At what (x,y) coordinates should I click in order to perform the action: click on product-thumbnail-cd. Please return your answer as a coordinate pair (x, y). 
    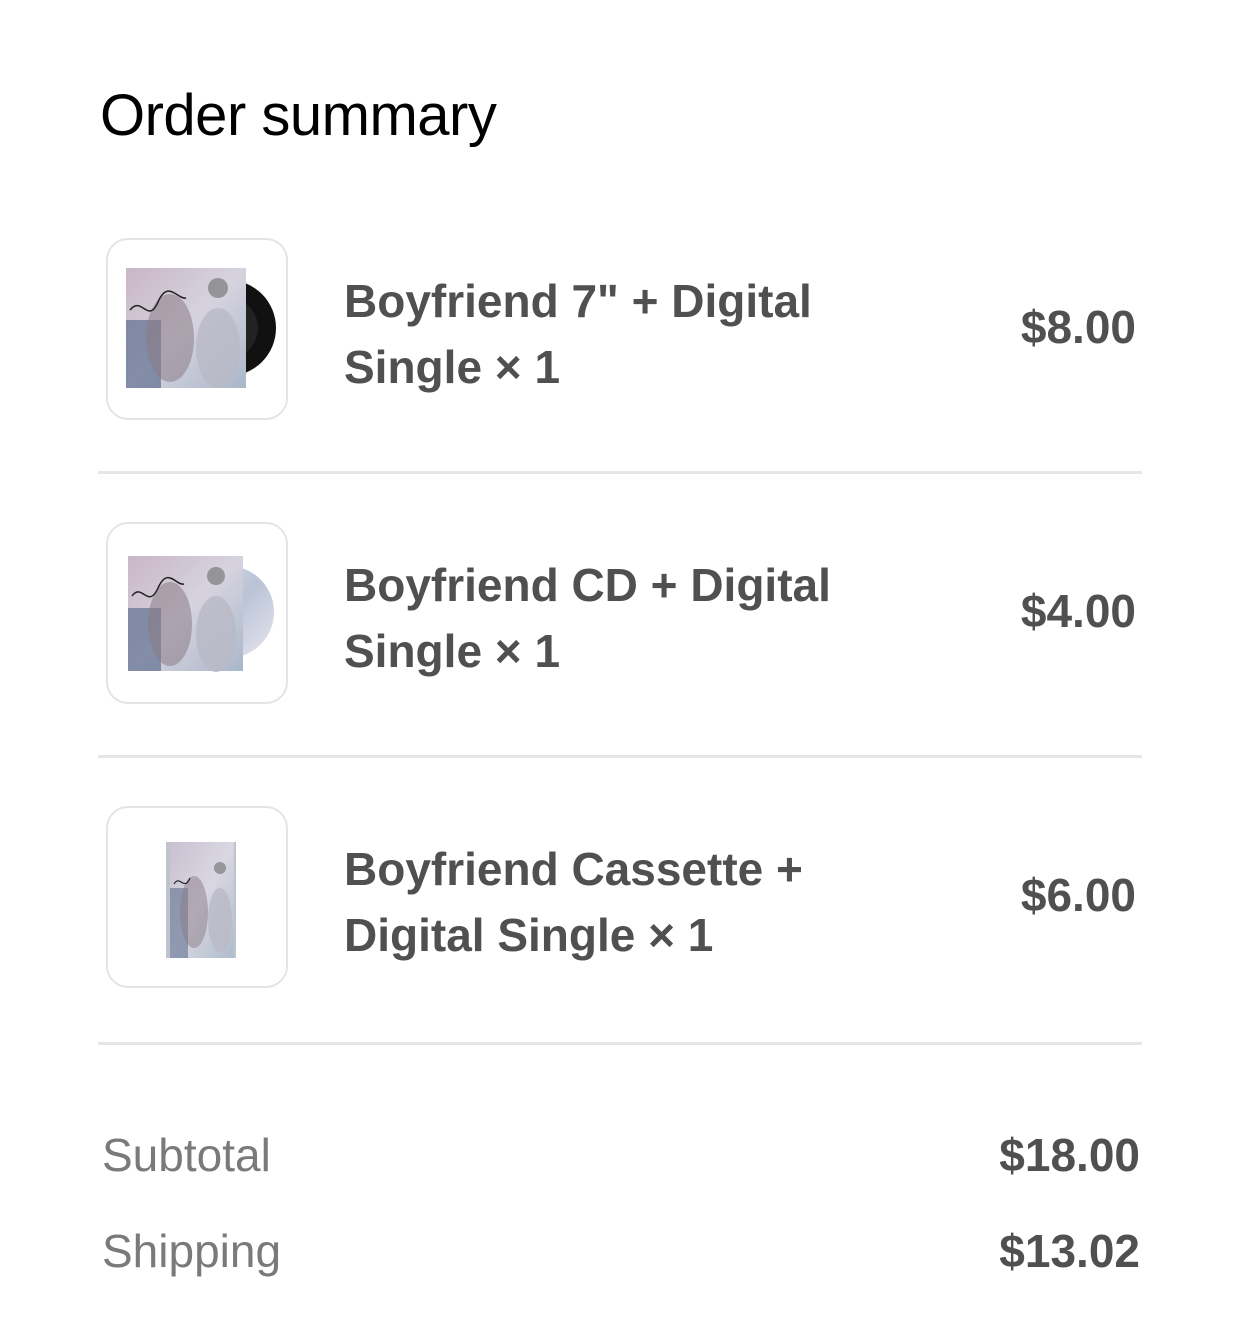
    Looking at the image, I should click on (197, 613).